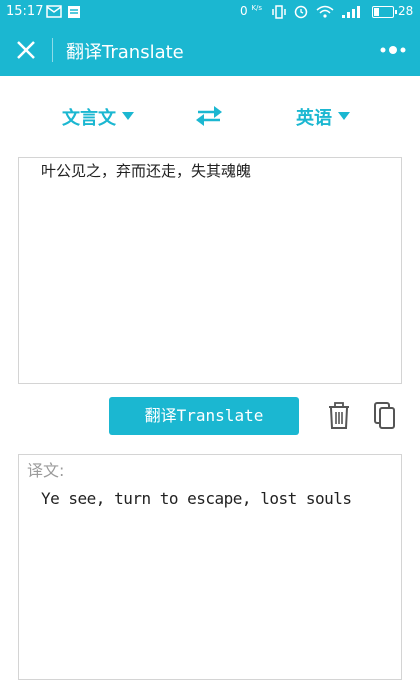  I want to click on wifi-icon, so click(325, 11).